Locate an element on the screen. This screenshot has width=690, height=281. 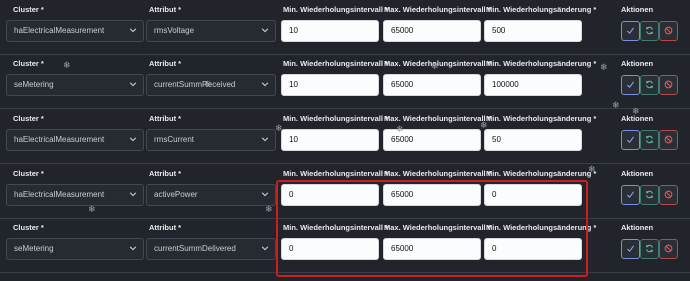
attribute-select: rmsCurrent is located at coordinates (211, 140).